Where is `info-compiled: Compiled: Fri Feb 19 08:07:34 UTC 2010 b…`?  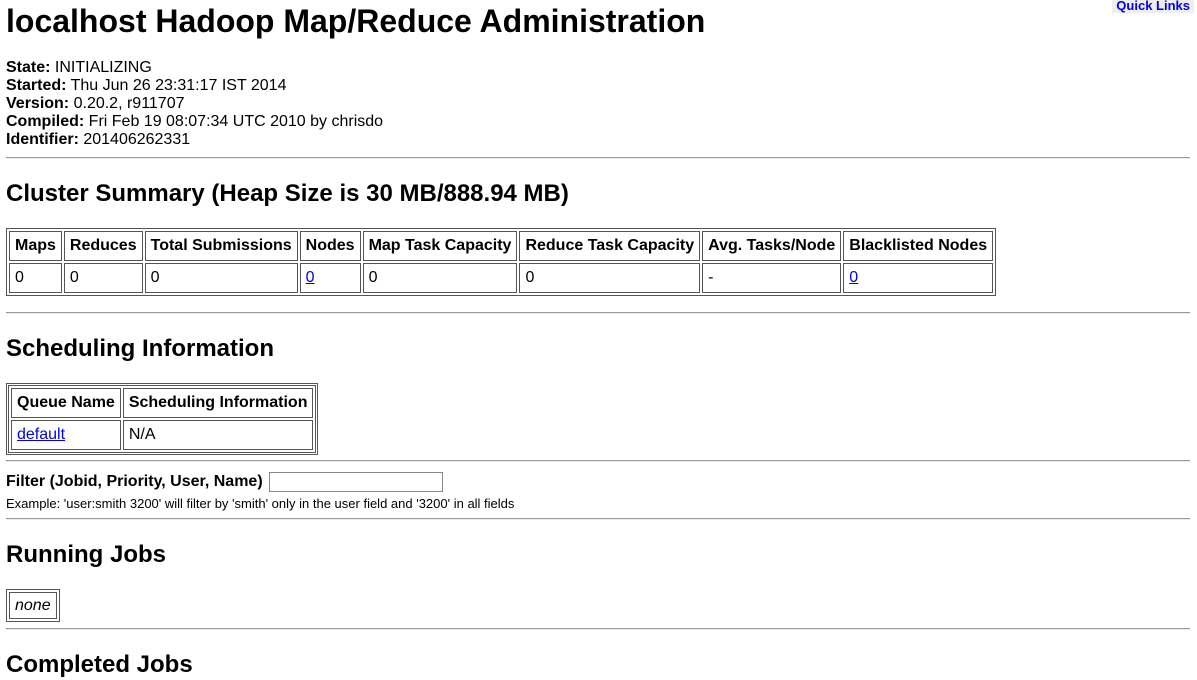
info-compiled: Compiled: Fri Feb 19 08:07:34 UTC 2010 b… is located at coordinates (195, 121).